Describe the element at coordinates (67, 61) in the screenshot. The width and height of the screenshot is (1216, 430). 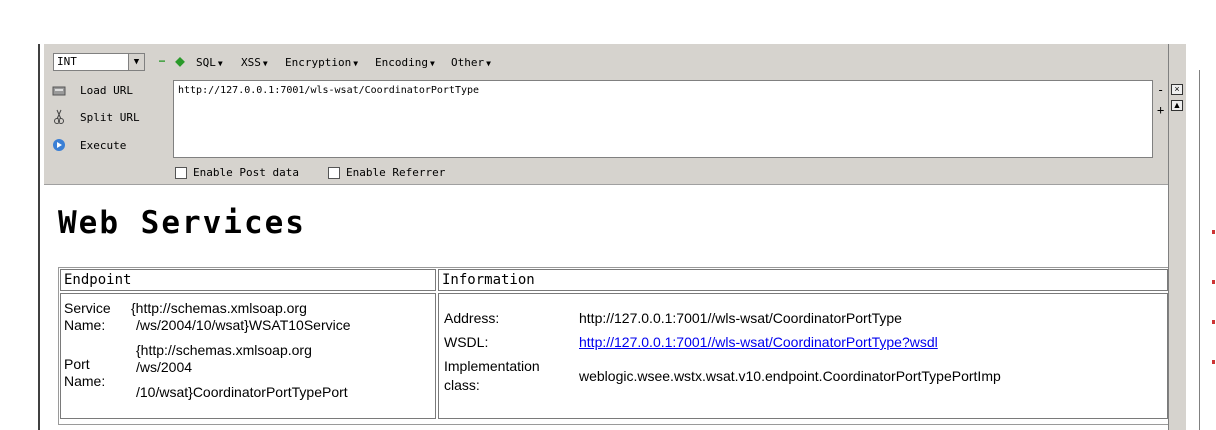
I see `type-select-value: INT` at that location.